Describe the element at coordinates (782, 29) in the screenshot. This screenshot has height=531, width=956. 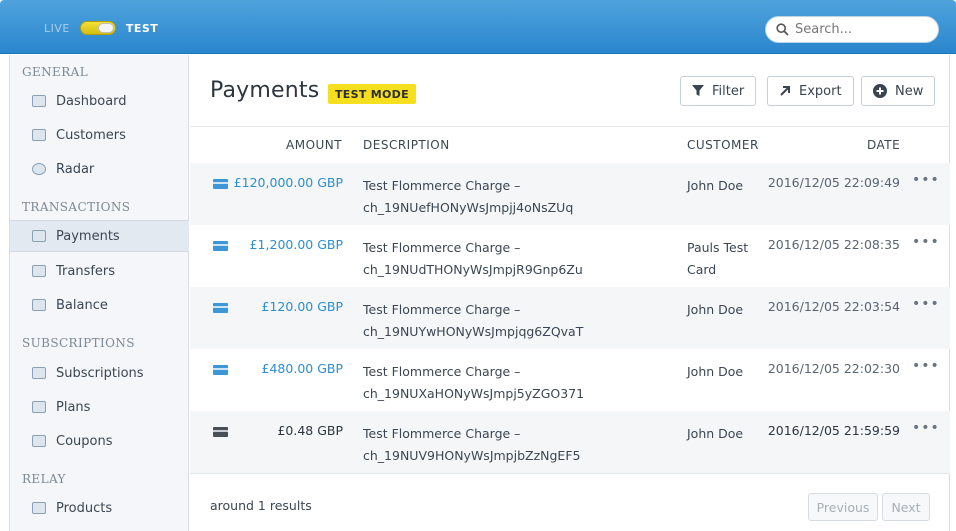
I see `search-icon` at that location.